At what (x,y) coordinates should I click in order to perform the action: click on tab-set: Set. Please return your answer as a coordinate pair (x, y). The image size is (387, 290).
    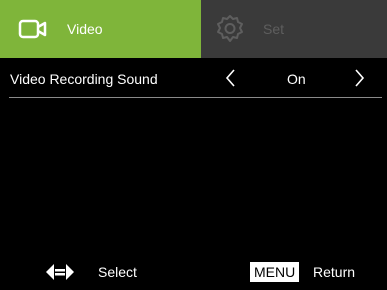
    Looking at the image, I should click on (294, 29).